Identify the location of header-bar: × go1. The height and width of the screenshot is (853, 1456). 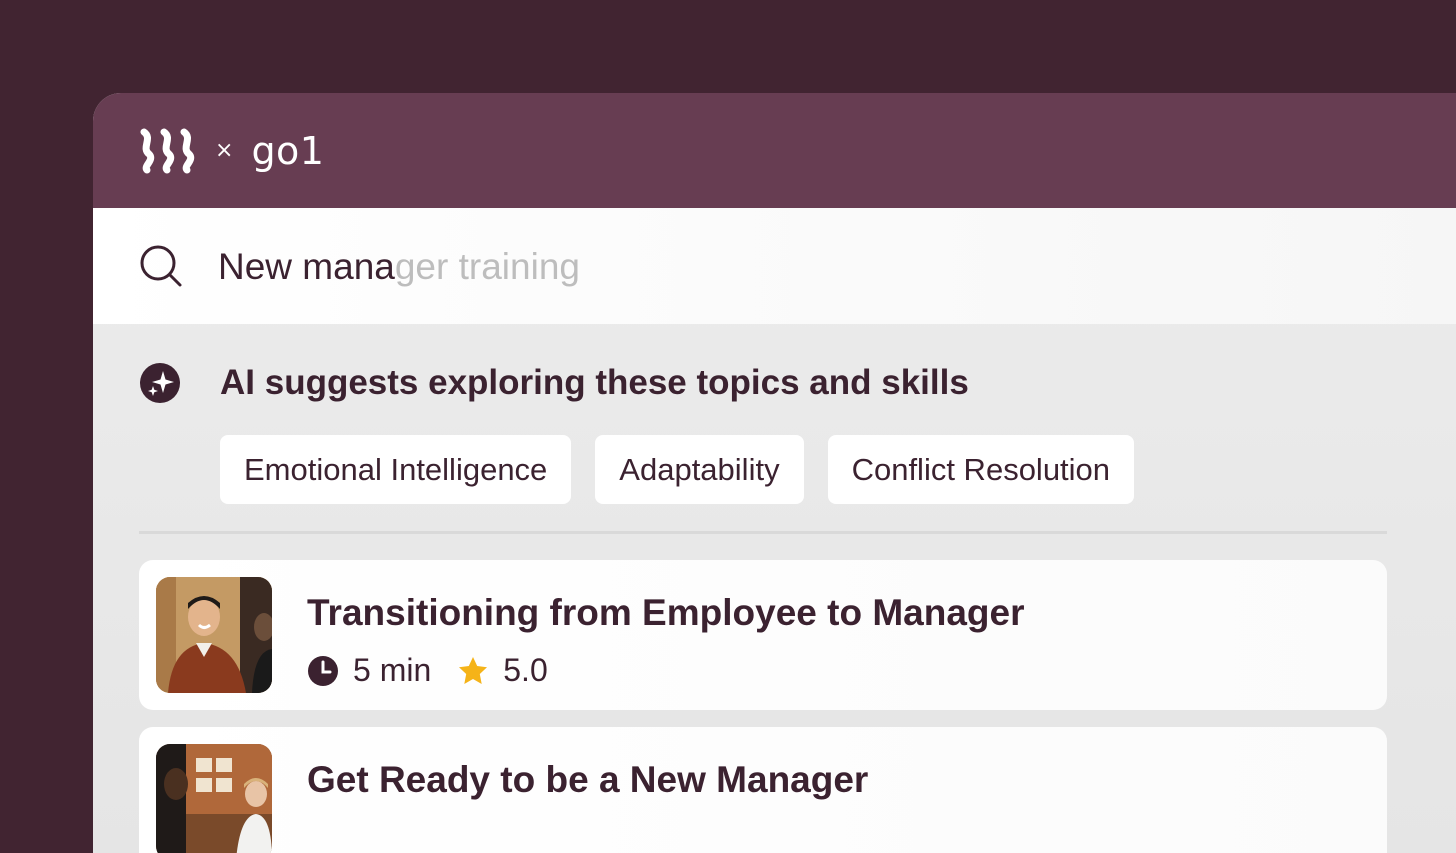
(774, 150).